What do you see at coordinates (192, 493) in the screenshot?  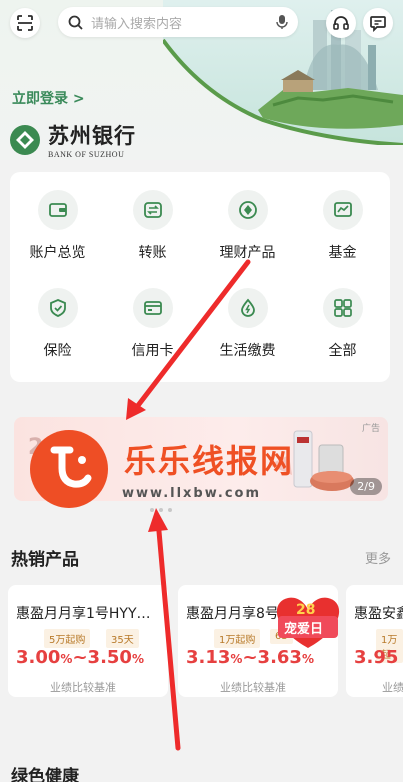 I see `watermark-url: www.llxbw.com` at bounding box center [192, 493].